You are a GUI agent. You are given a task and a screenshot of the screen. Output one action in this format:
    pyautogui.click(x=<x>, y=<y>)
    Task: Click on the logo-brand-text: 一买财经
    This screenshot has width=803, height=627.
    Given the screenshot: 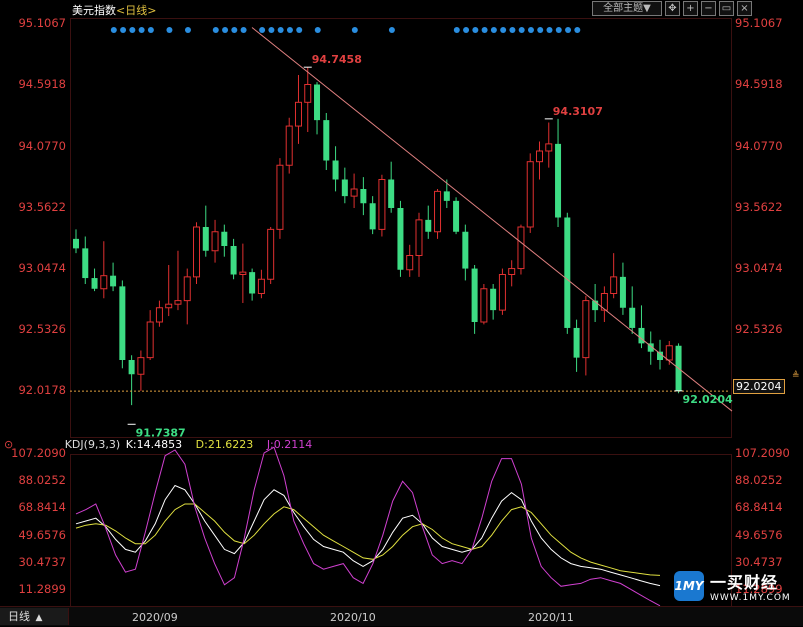 What is the action you would take?
    pyautogui.click(x=744, y=582)
    